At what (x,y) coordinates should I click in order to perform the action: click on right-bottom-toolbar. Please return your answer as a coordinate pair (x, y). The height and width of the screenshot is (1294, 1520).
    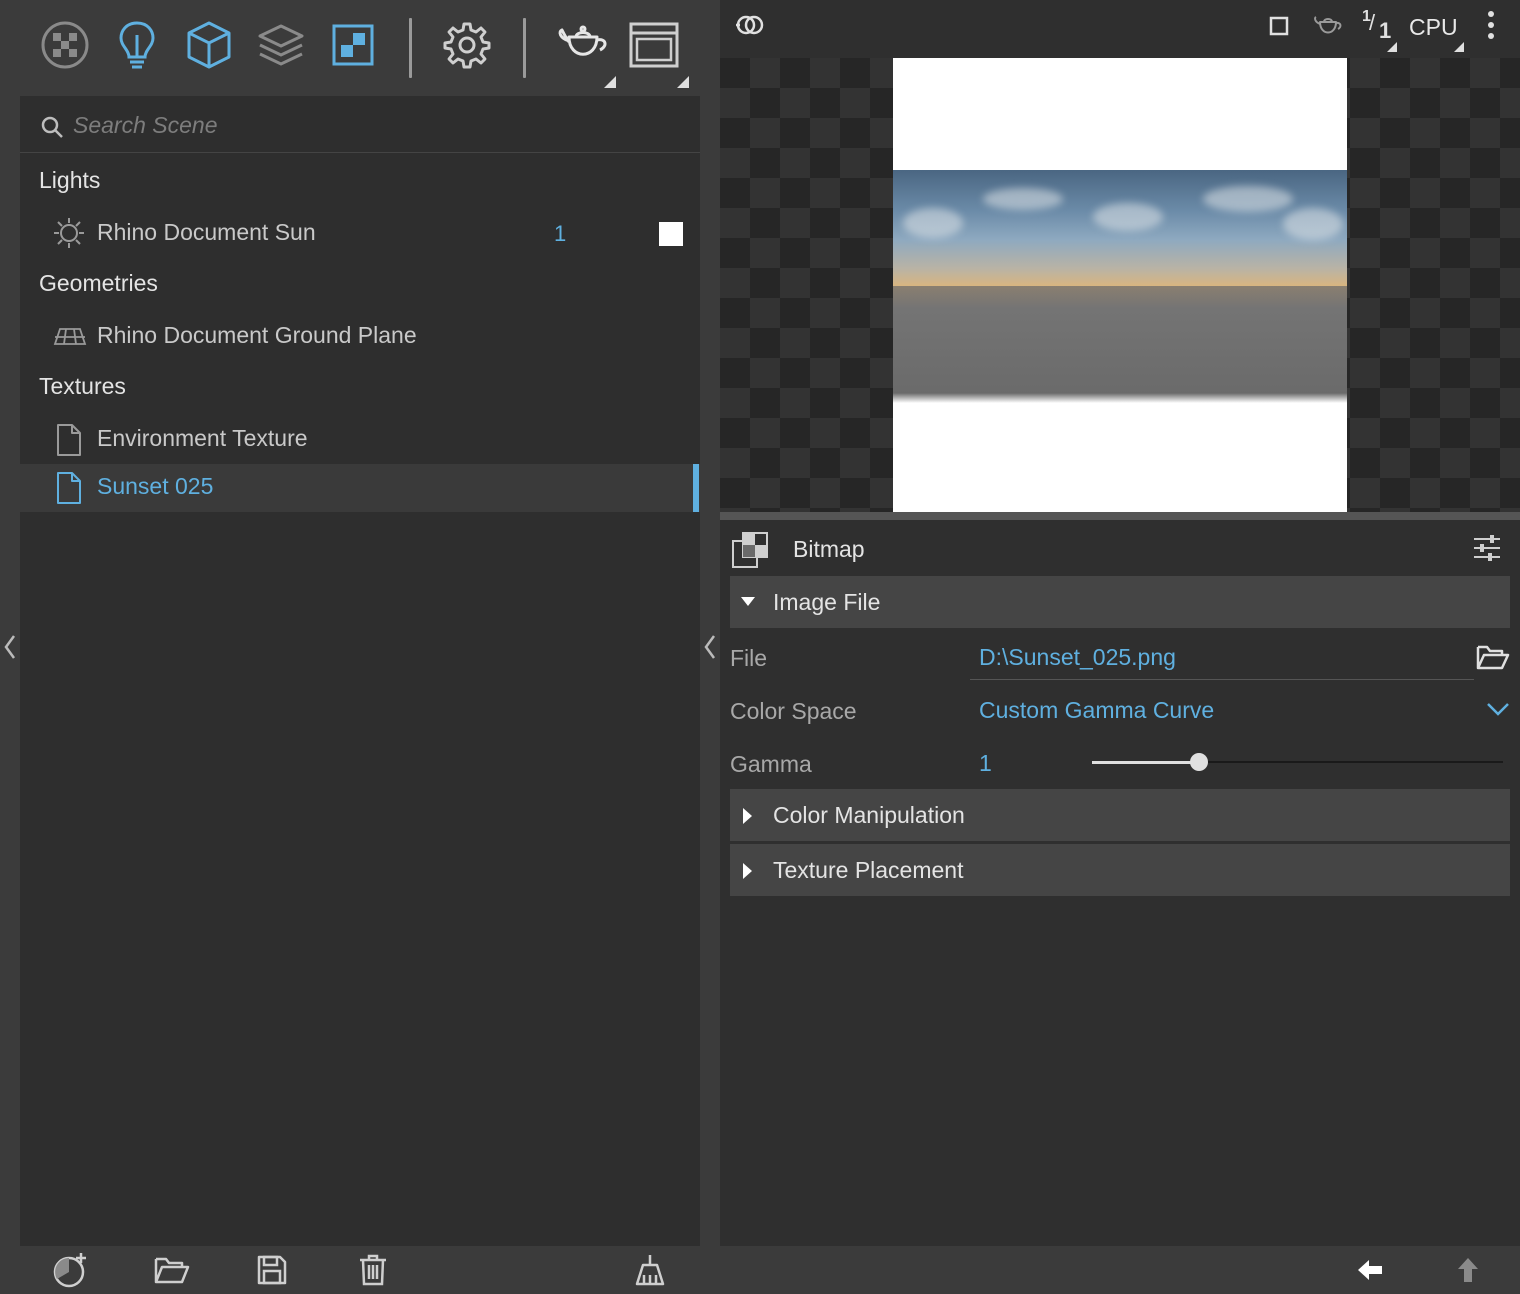
    Looking at the image, I should click on (1120, 1270).